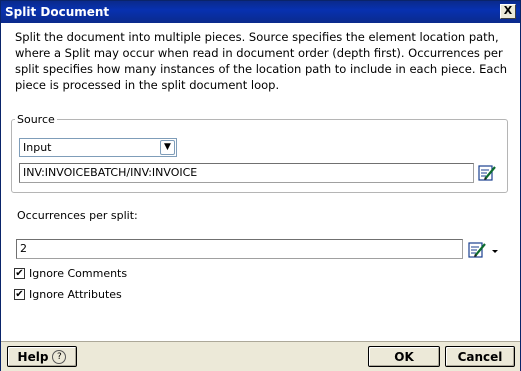  Describe the element at coordinates (23, 248) in the screenshot. I see `occurrences-value: 2` at that location.